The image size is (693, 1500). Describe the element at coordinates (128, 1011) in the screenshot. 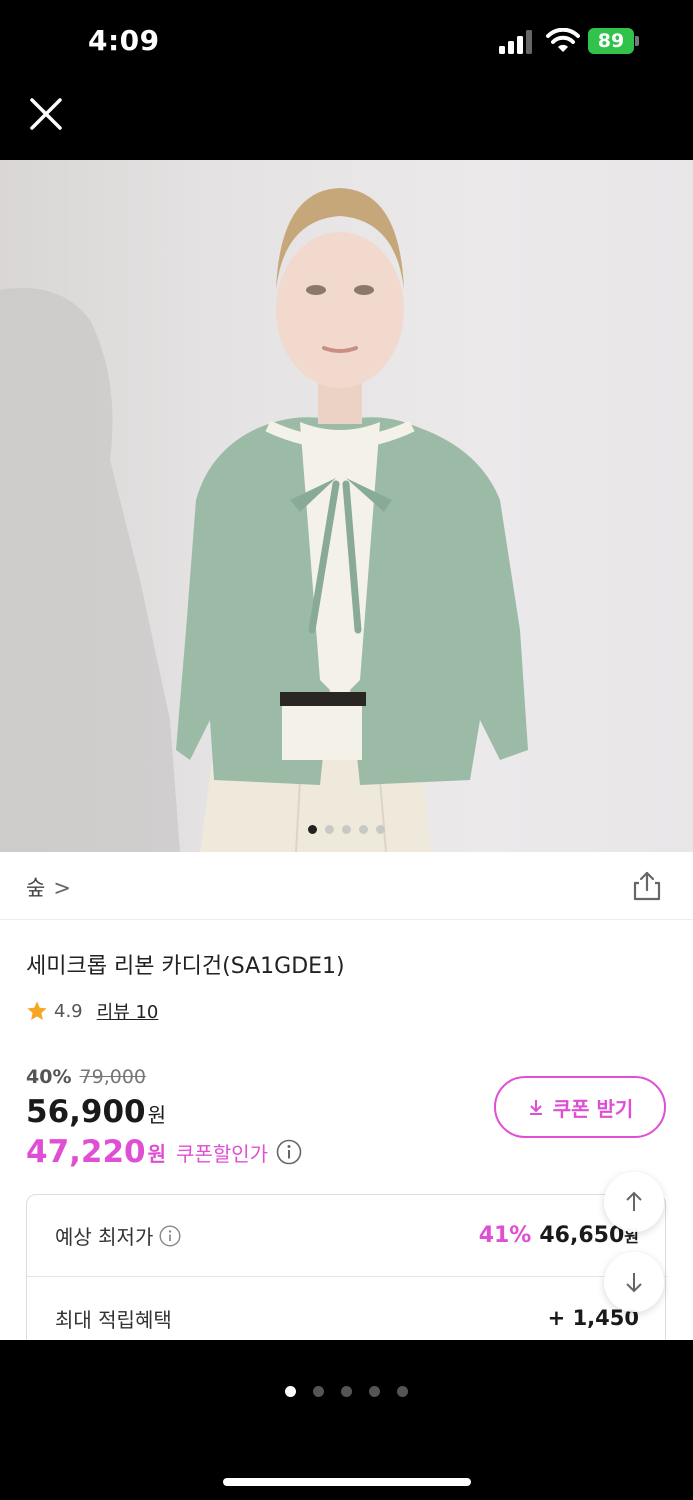

I see `review-link: 리뷰 10` at that location.